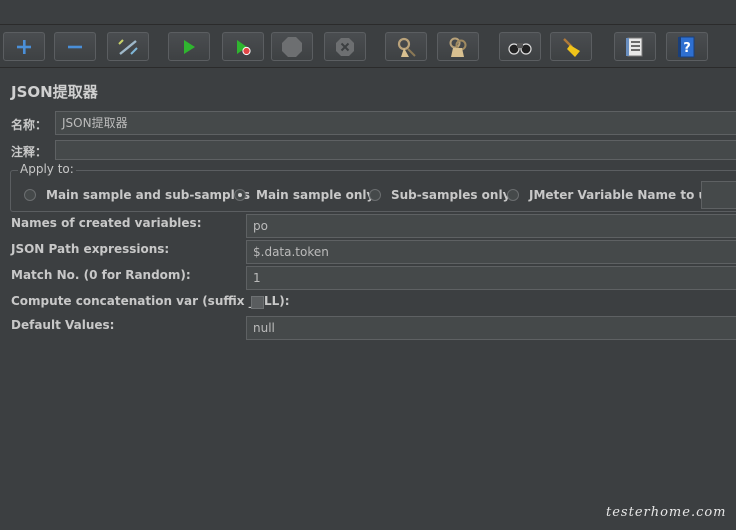 The image size is (736, 530). I want to click on search-button, so click(520, 46).